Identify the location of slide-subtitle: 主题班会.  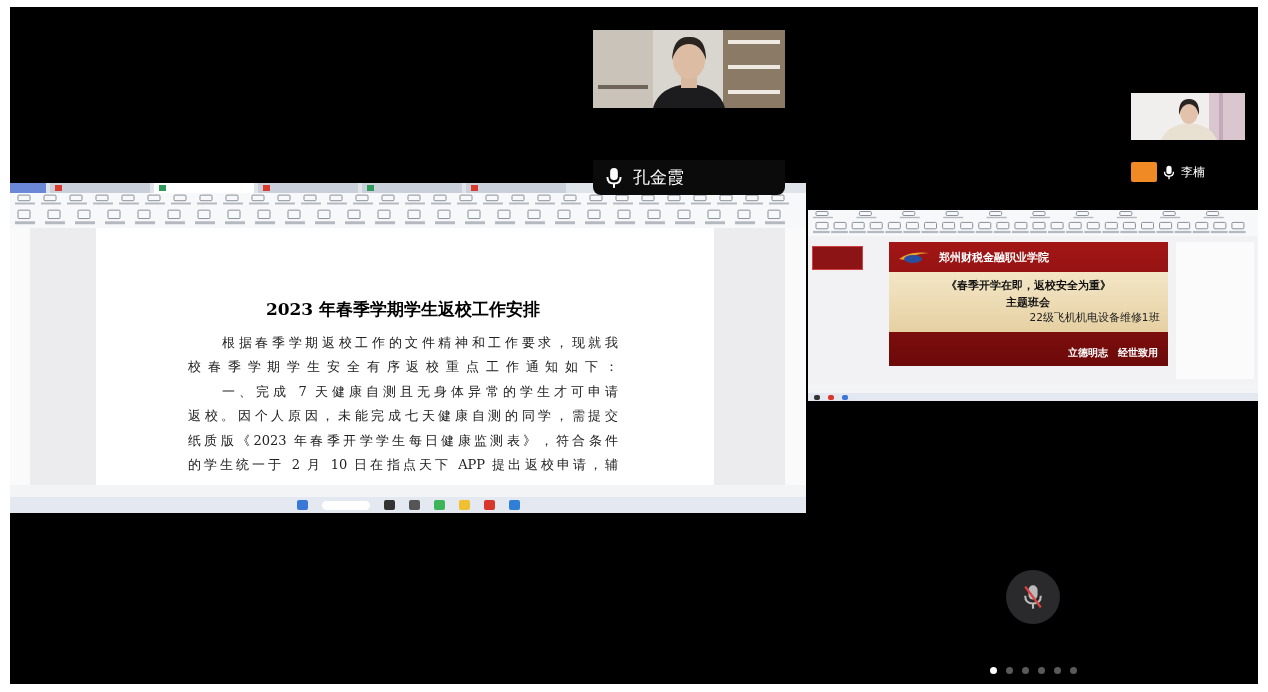
(1028, 303).